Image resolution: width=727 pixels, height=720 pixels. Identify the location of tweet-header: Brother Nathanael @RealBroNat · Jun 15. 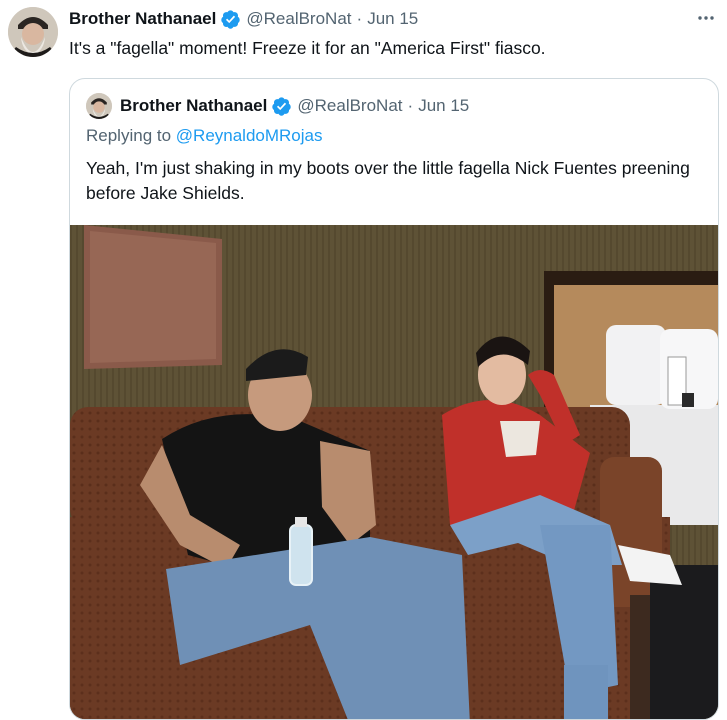
(376, 19).